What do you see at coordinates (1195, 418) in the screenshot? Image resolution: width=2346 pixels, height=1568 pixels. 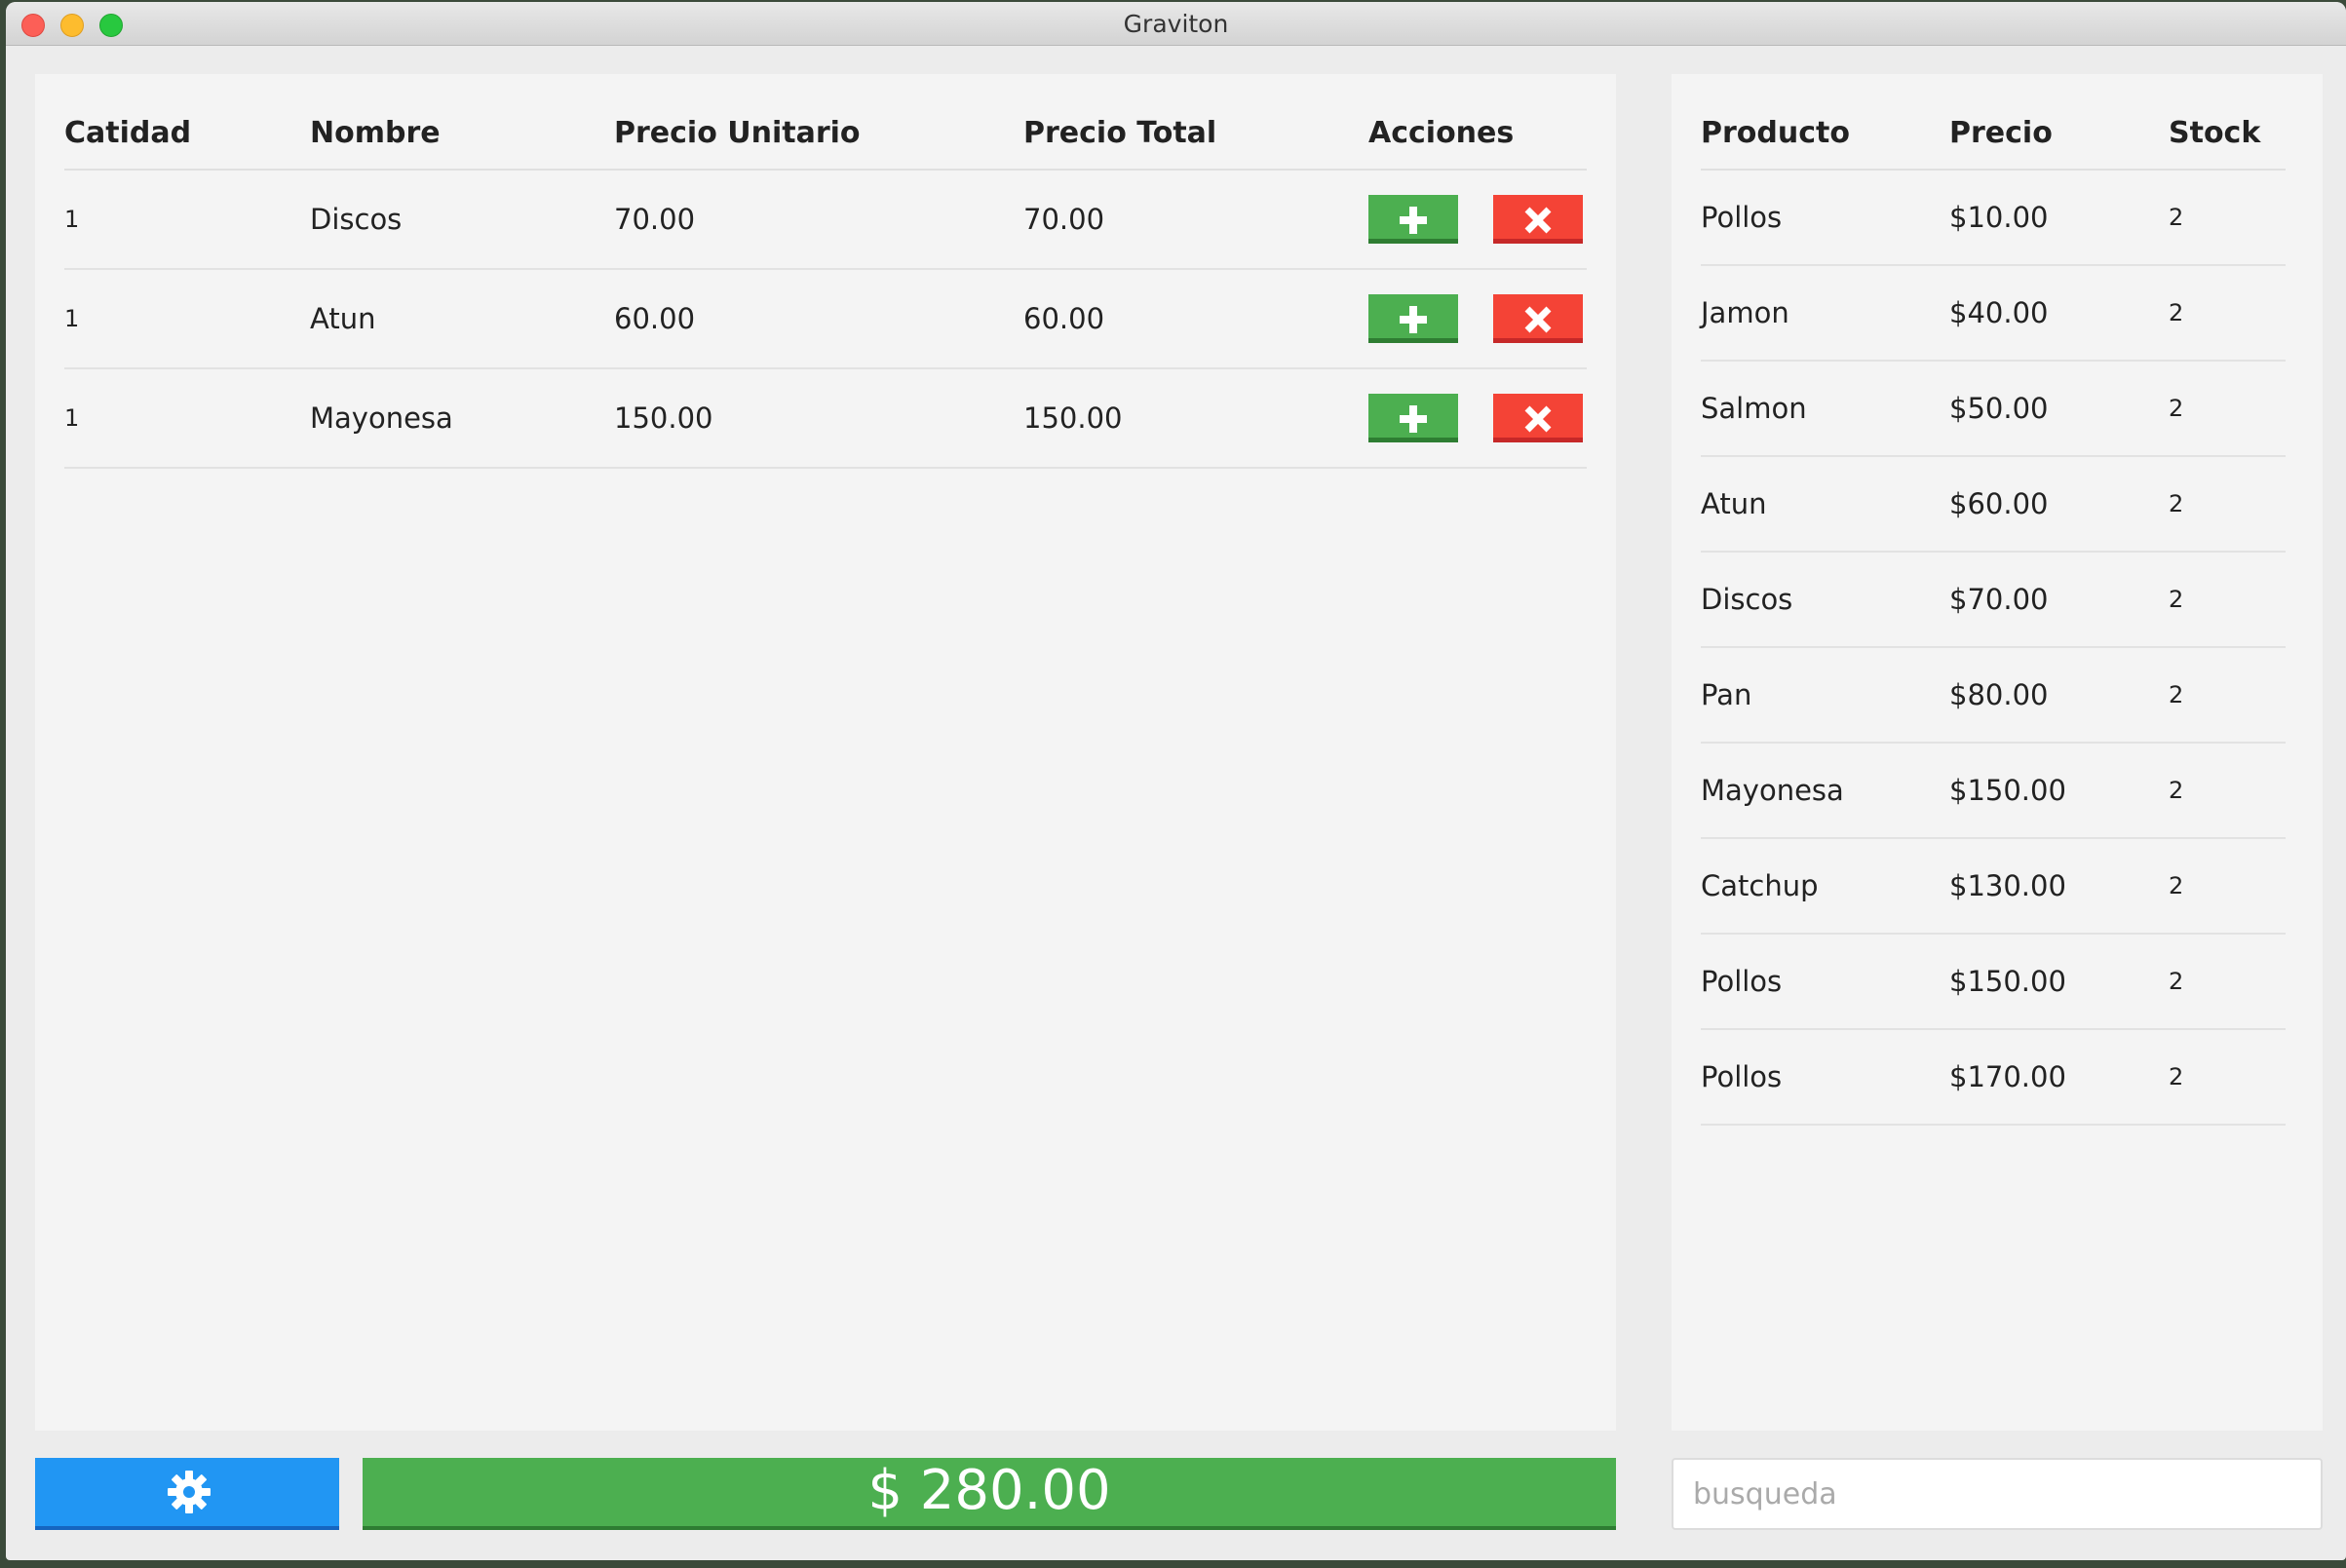 I see `cart-total-price: 150.00` at bounding box center [1195, 418].